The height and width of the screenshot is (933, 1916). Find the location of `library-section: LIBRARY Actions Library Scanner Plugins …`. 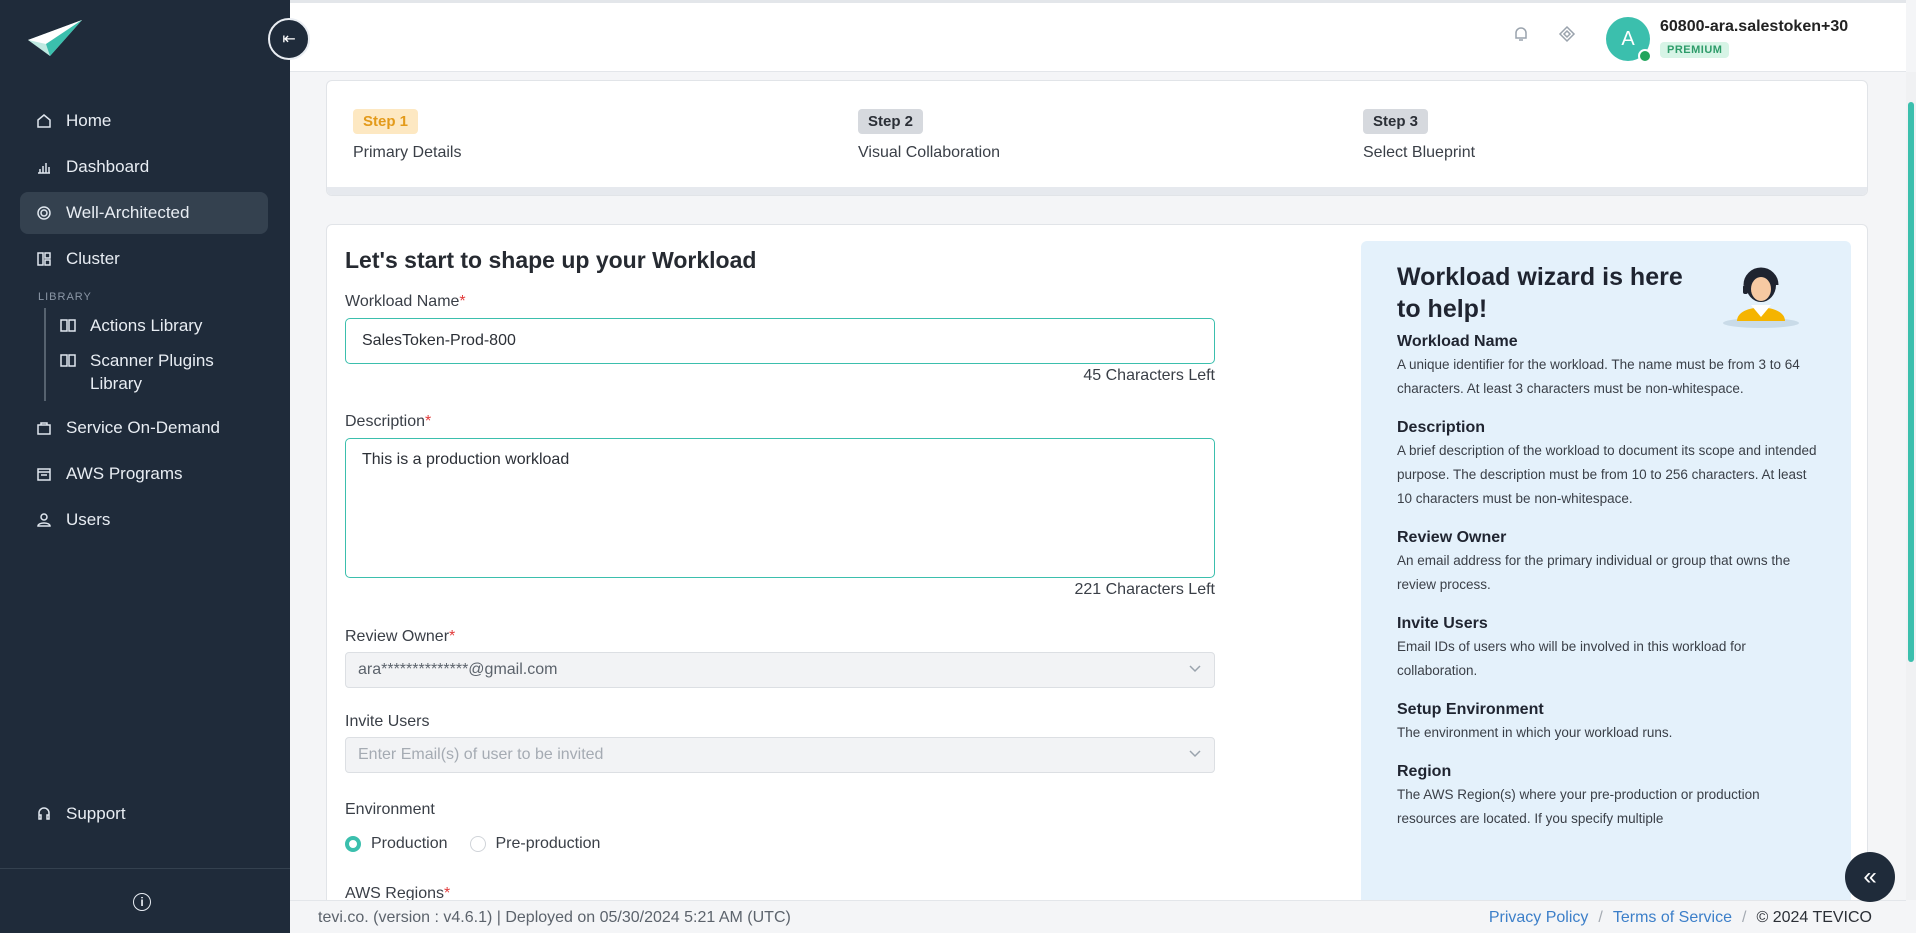

library-section: LIBRARY Actions Library Scanner Plugins … is located at coordinates (144, 343).